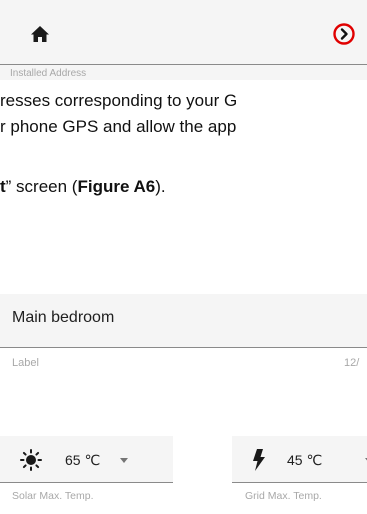 The width and height of the screenshot is (367, 514). I want to click on solar-max-temp-caption: Solar Max. Temp., so click(53, 496).